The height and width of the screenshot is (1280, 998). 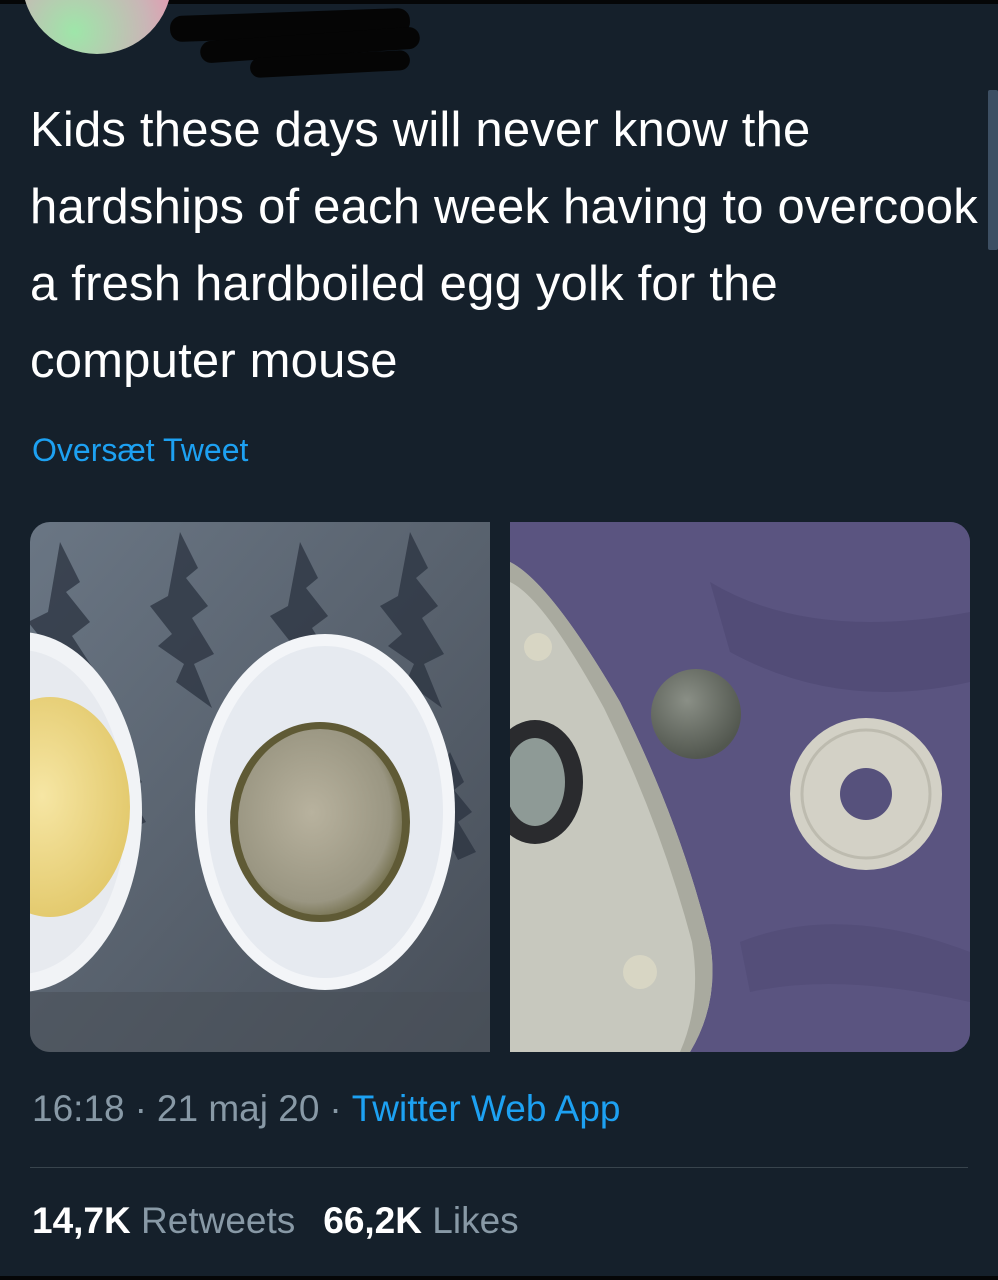 I want to click on divider, so click(x=499, y=1167).